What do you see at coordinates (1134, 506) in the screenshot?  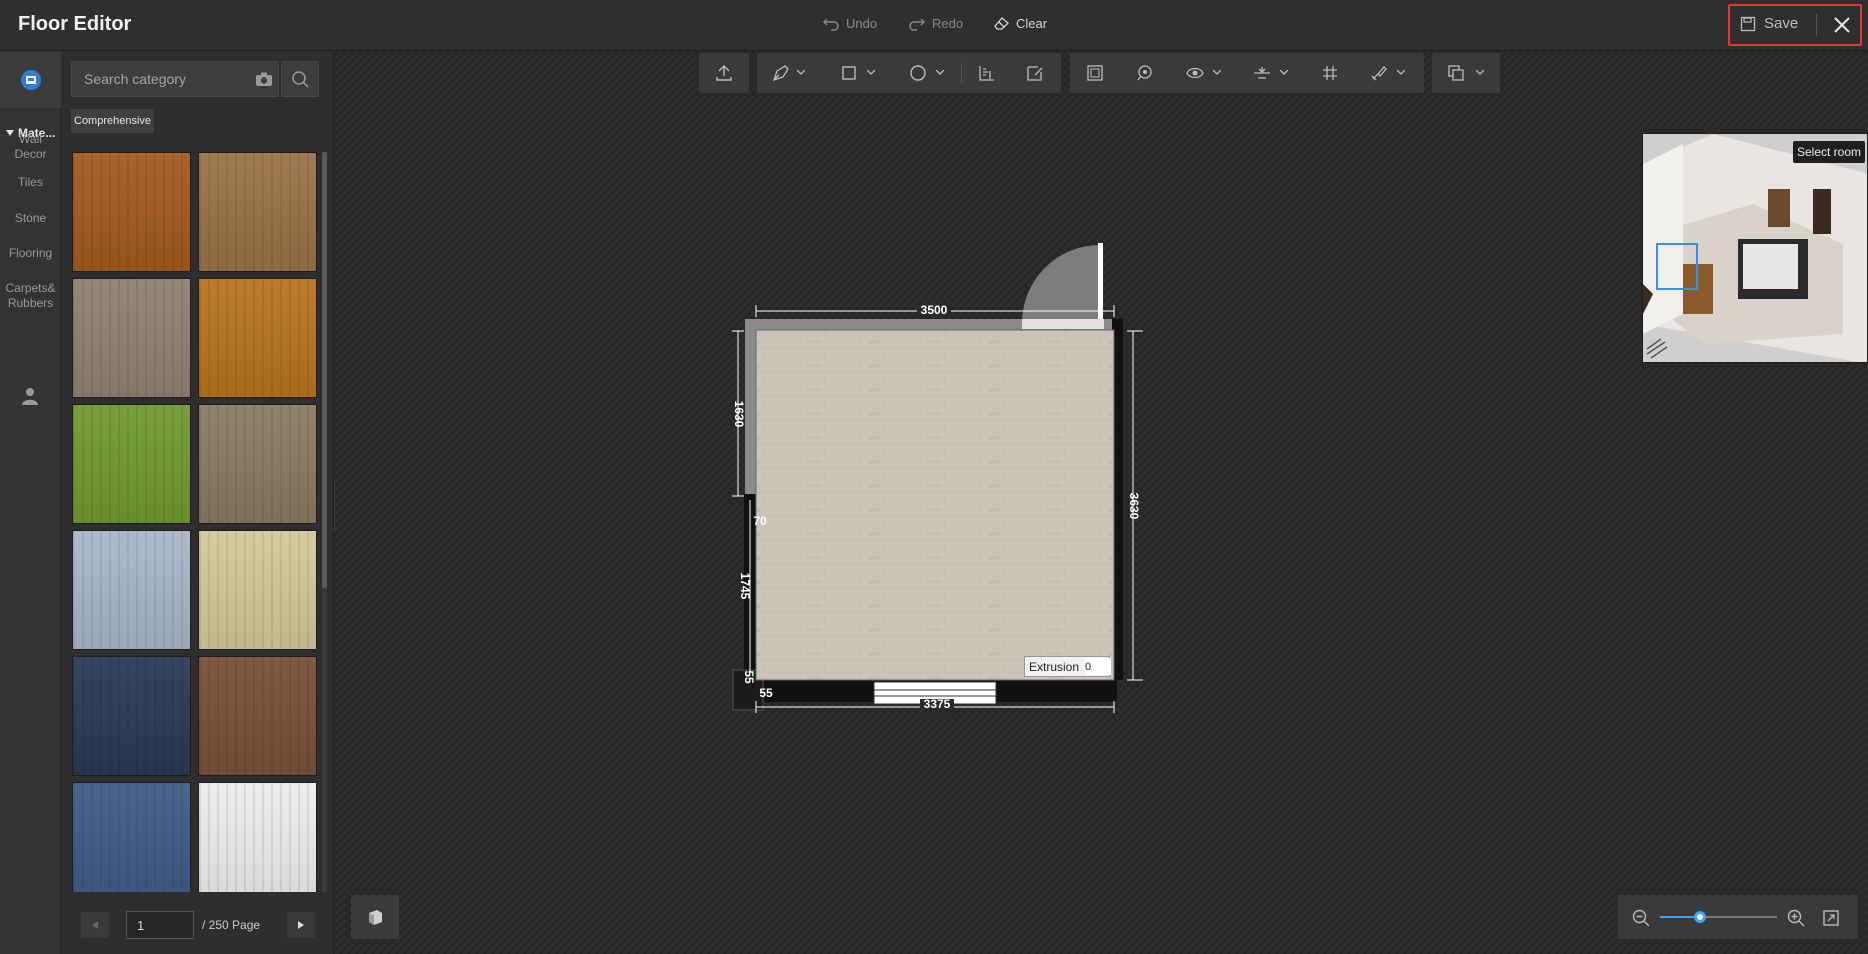 I see `dimension-right: 3630` at bounding box center [1134, 506].